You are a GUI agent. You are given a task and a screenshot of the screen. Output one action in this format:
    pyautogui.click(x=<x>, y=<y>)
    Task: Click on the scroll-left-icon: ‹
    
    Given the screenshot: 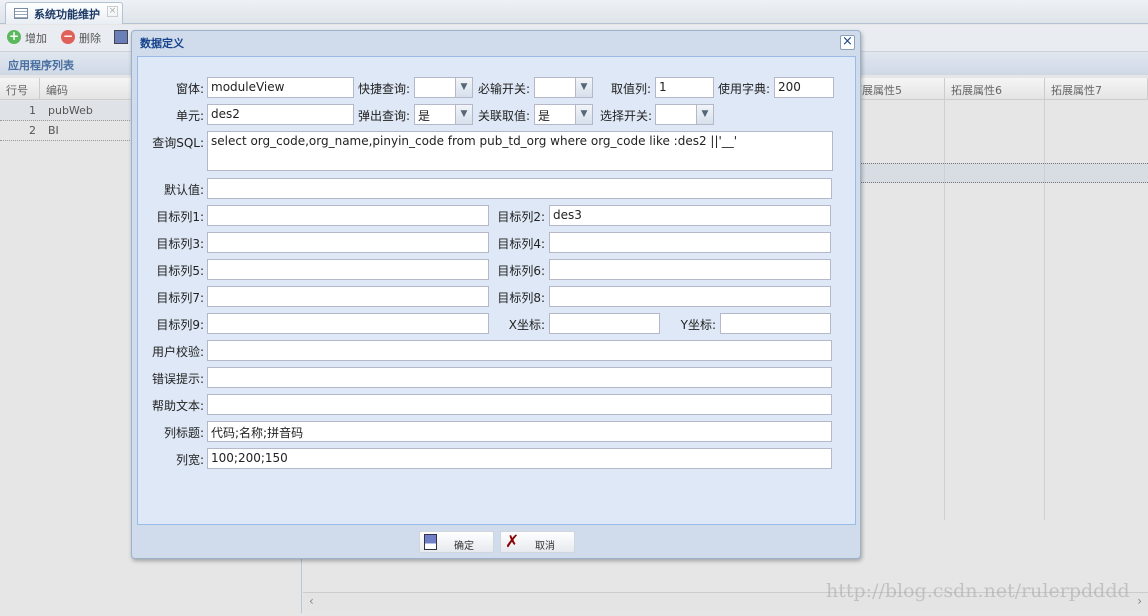 What is the action you would take?
    pyautogui.click(x=311, y=601)
    